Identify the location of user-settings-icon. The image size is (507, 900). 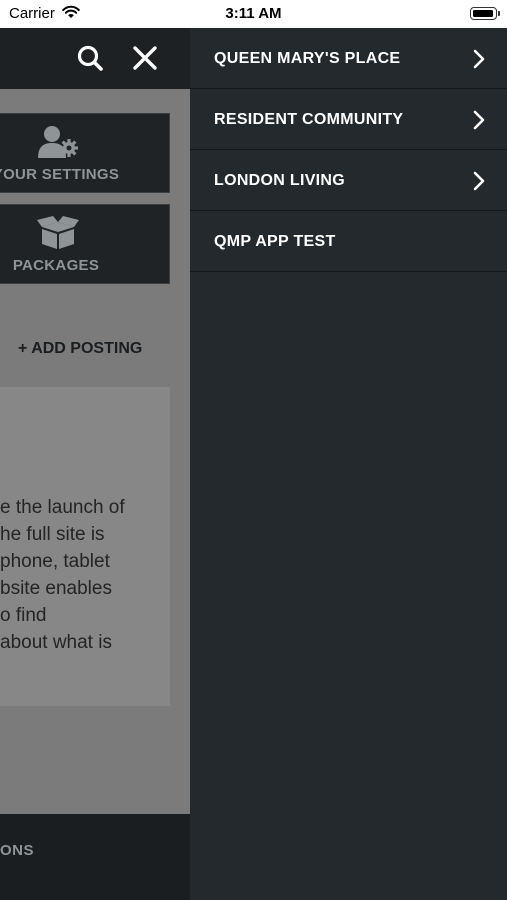
(58, 144).